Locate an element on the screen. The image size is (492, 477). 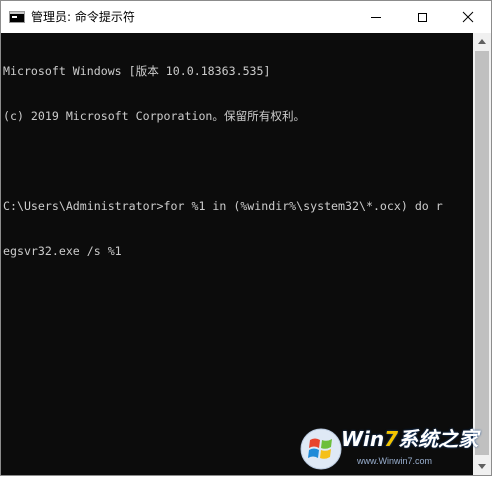
scroll-thumb is located at coordinates (482, 253).